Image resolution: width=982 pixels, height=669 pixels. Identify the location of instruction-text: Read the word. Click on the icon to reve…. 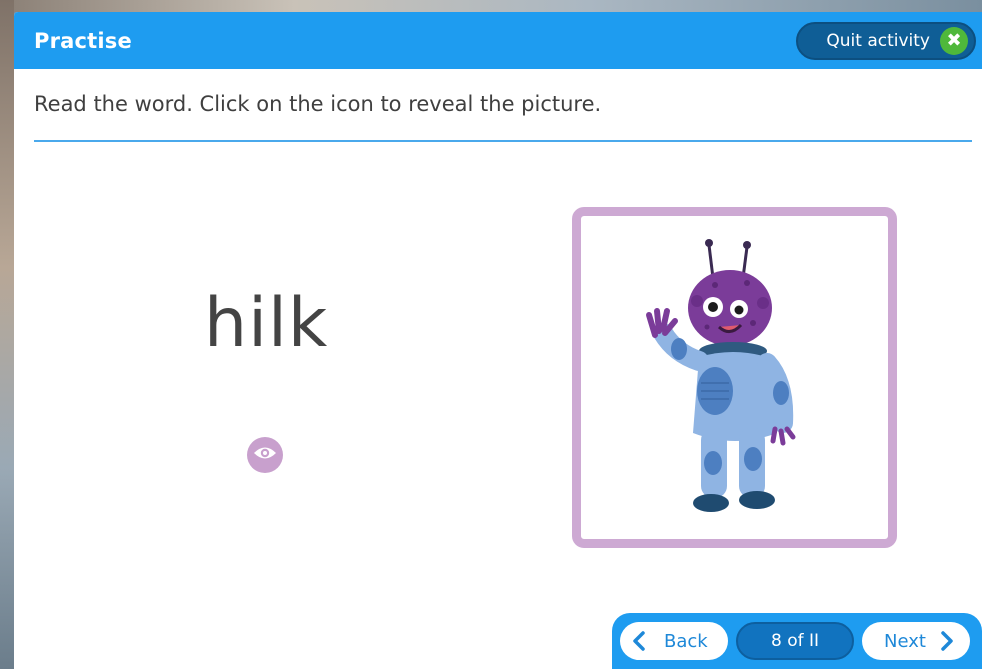
(318, 104).